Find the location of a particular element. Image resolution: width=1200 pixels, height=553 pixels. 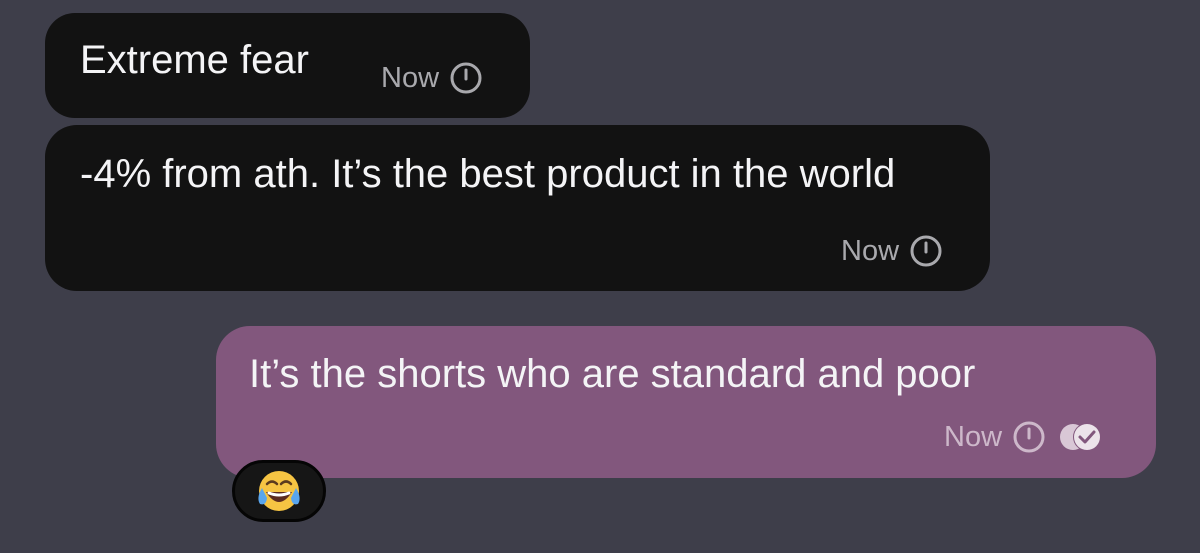

message-text: Extreme fear is located at coordinates (194, 60).